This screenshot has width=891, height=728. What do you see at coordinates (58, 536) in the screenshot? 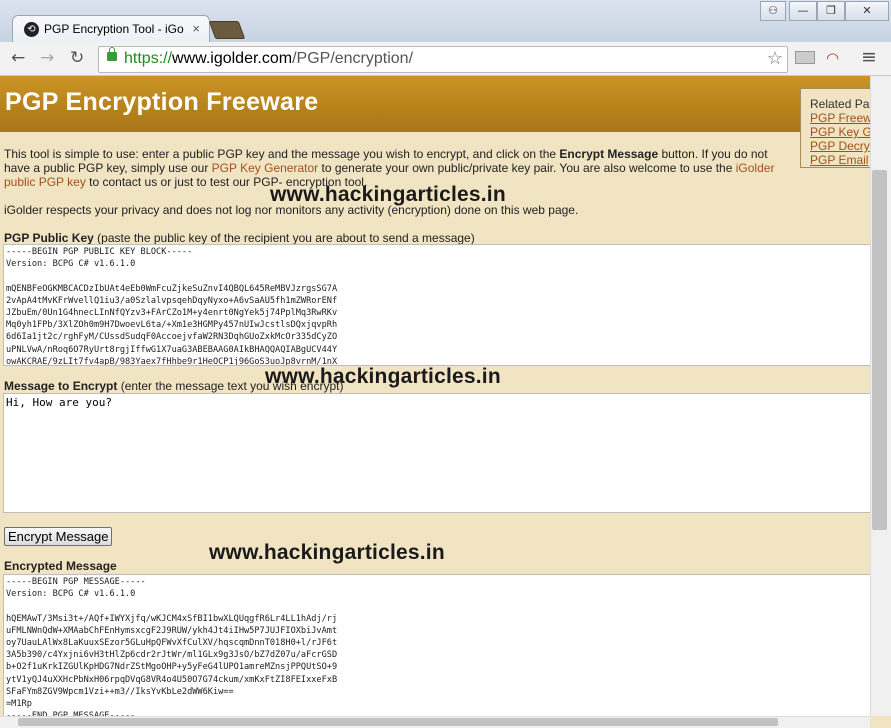
I see `encrypt-message-button: Encrypt Message` at bounding box center [58, 536].